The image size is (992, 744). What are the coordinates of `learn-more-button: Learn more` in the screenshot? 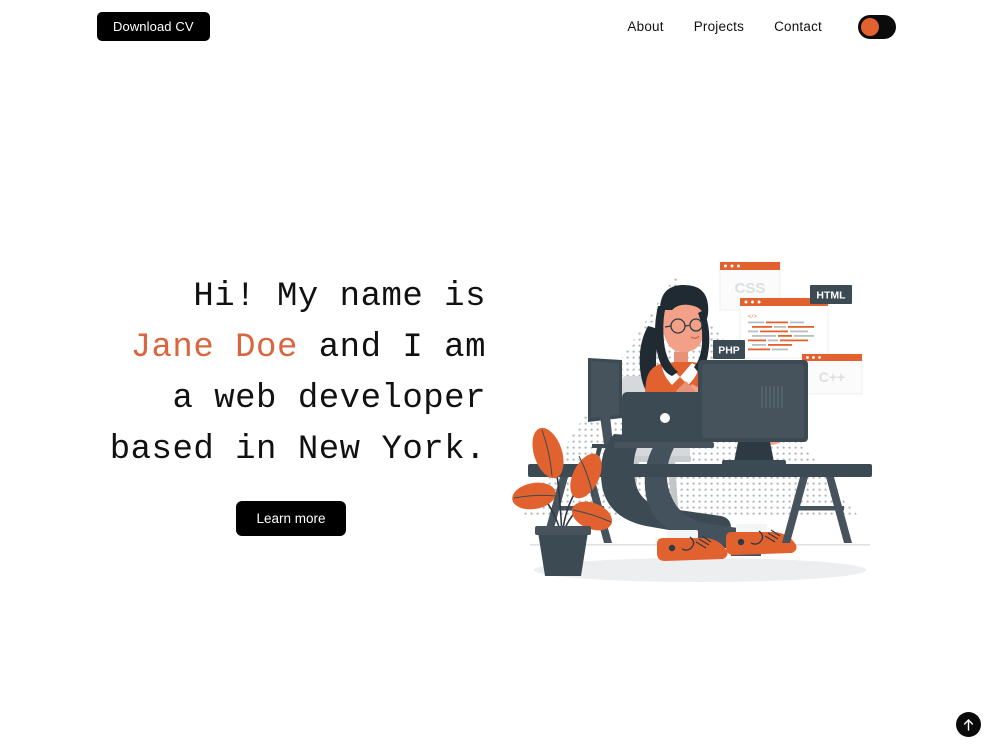 It's located at (291, 518).